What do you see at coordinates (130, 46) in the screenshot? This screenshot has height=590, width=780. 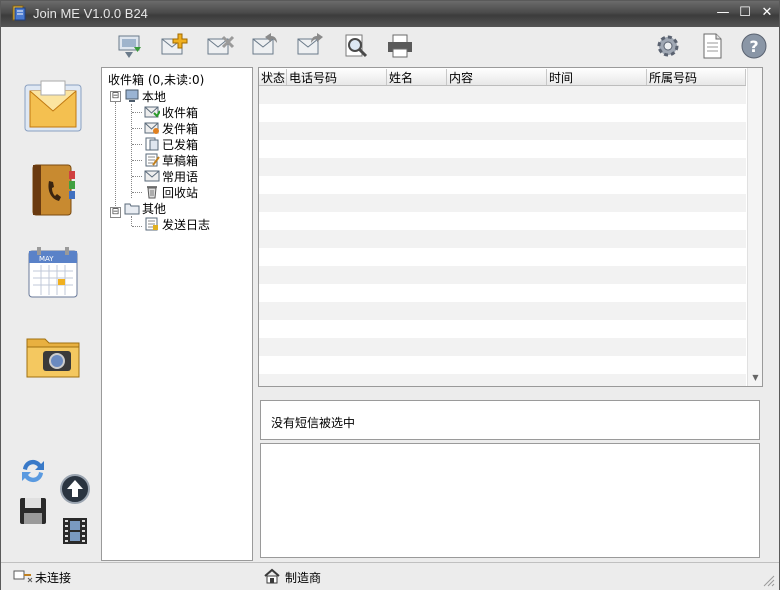 I see `receive-icon` at bounding box center [130, 46].